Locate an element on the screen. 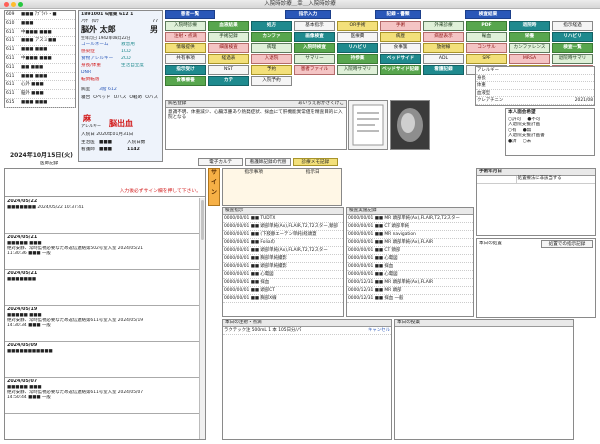  toolbar-button: 共有事項 is located at coordinates (185, 59).